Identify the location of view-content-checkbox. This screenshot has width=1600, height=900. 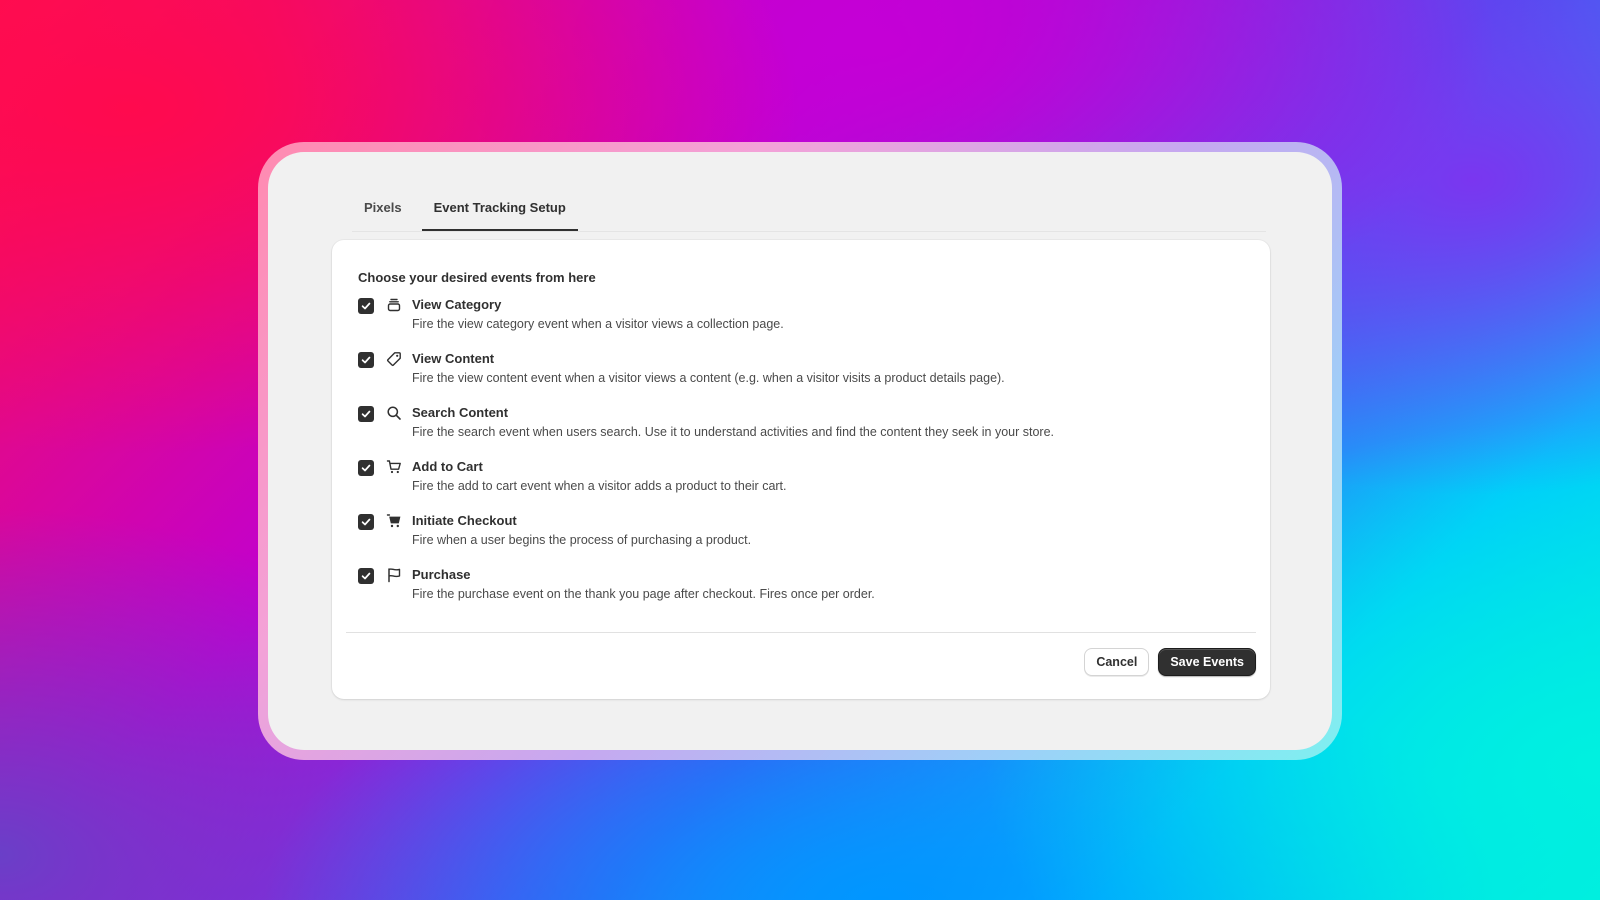
(366, 360).